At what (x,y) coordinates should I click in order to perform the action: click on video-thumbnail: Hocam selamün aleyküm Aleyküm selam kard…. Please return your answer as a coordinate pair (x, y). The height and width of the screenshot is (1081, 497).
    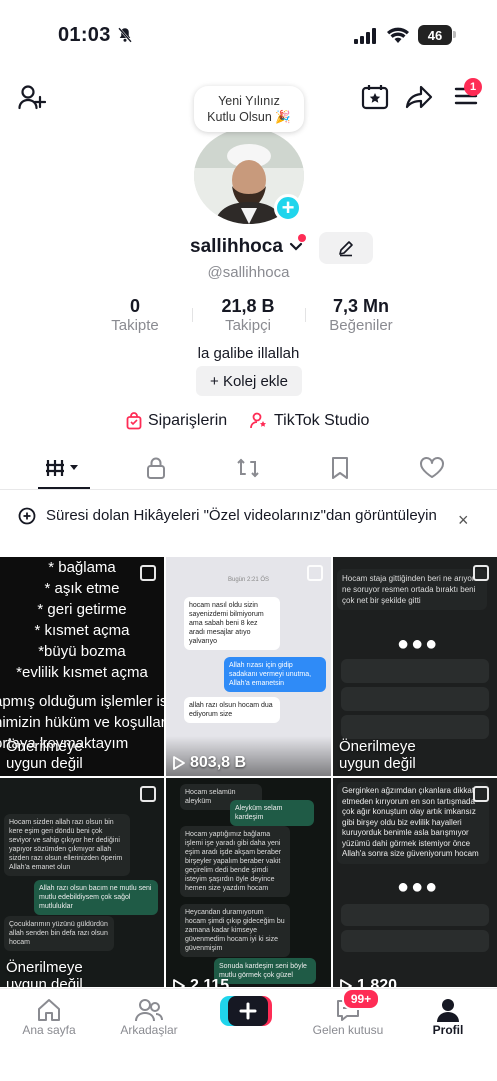
    Looking at the image, I should click on (248, 882).